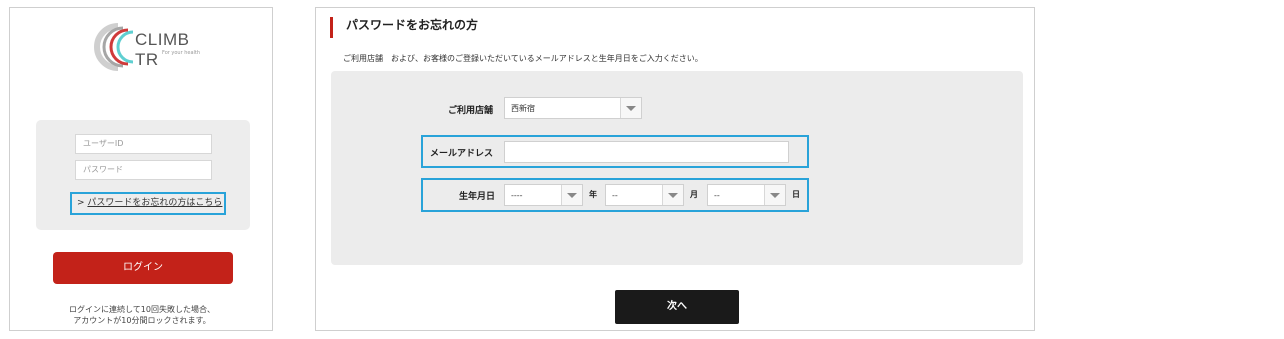 The width and height of the screenshot is (1284, 339). Describe the element at coordinates (746, 195) in the screenshot. I see `birth-day-select: --` at that location.